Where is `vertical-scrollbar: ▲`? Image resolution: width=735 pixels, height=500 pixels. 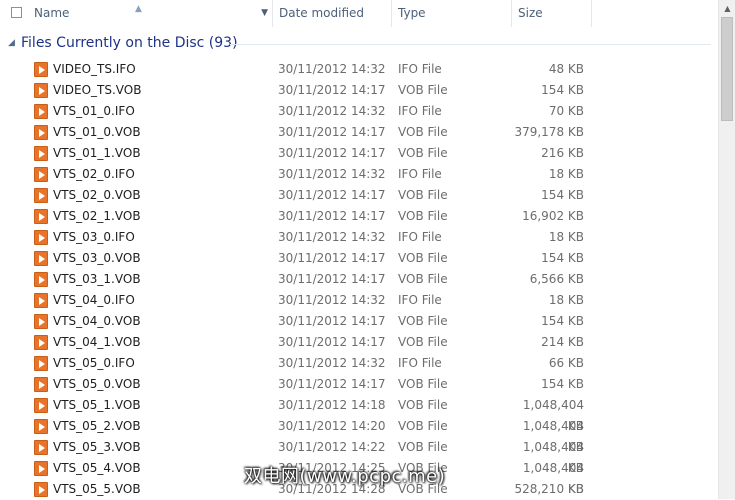
vertical-scrollbar: ▲ is located at coordinates (726, 249).